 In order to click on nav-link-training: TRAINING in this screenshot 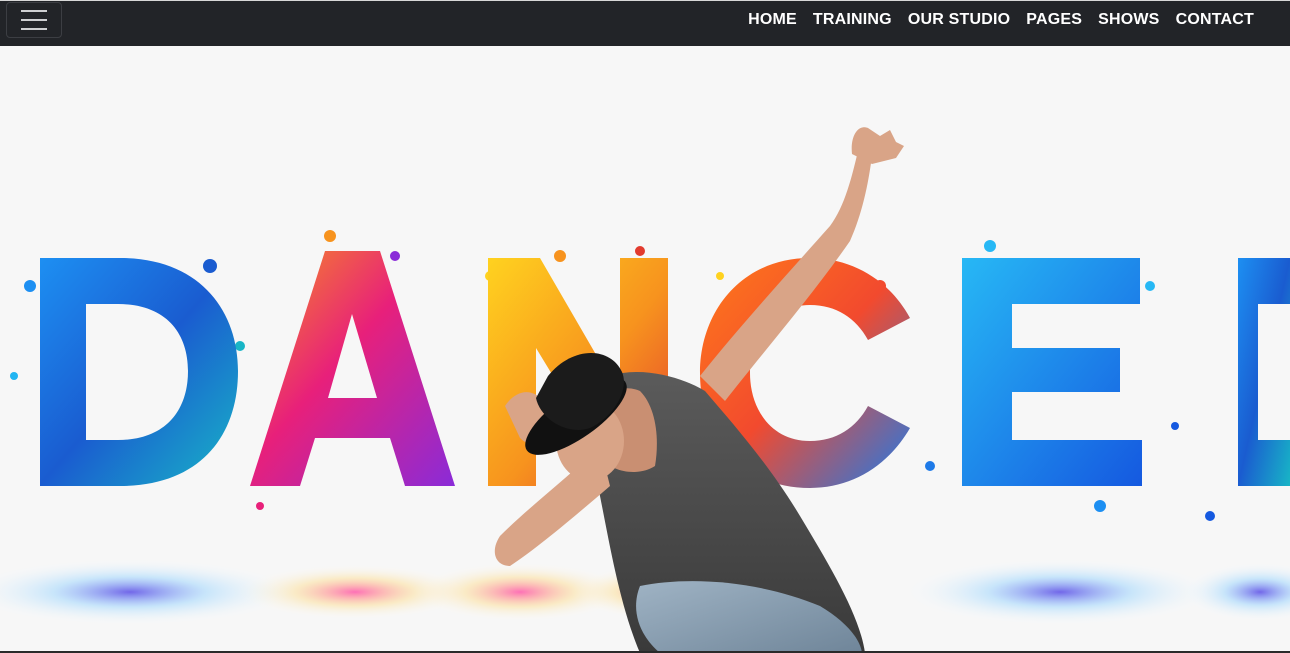, I will do `click(852, 20)`.